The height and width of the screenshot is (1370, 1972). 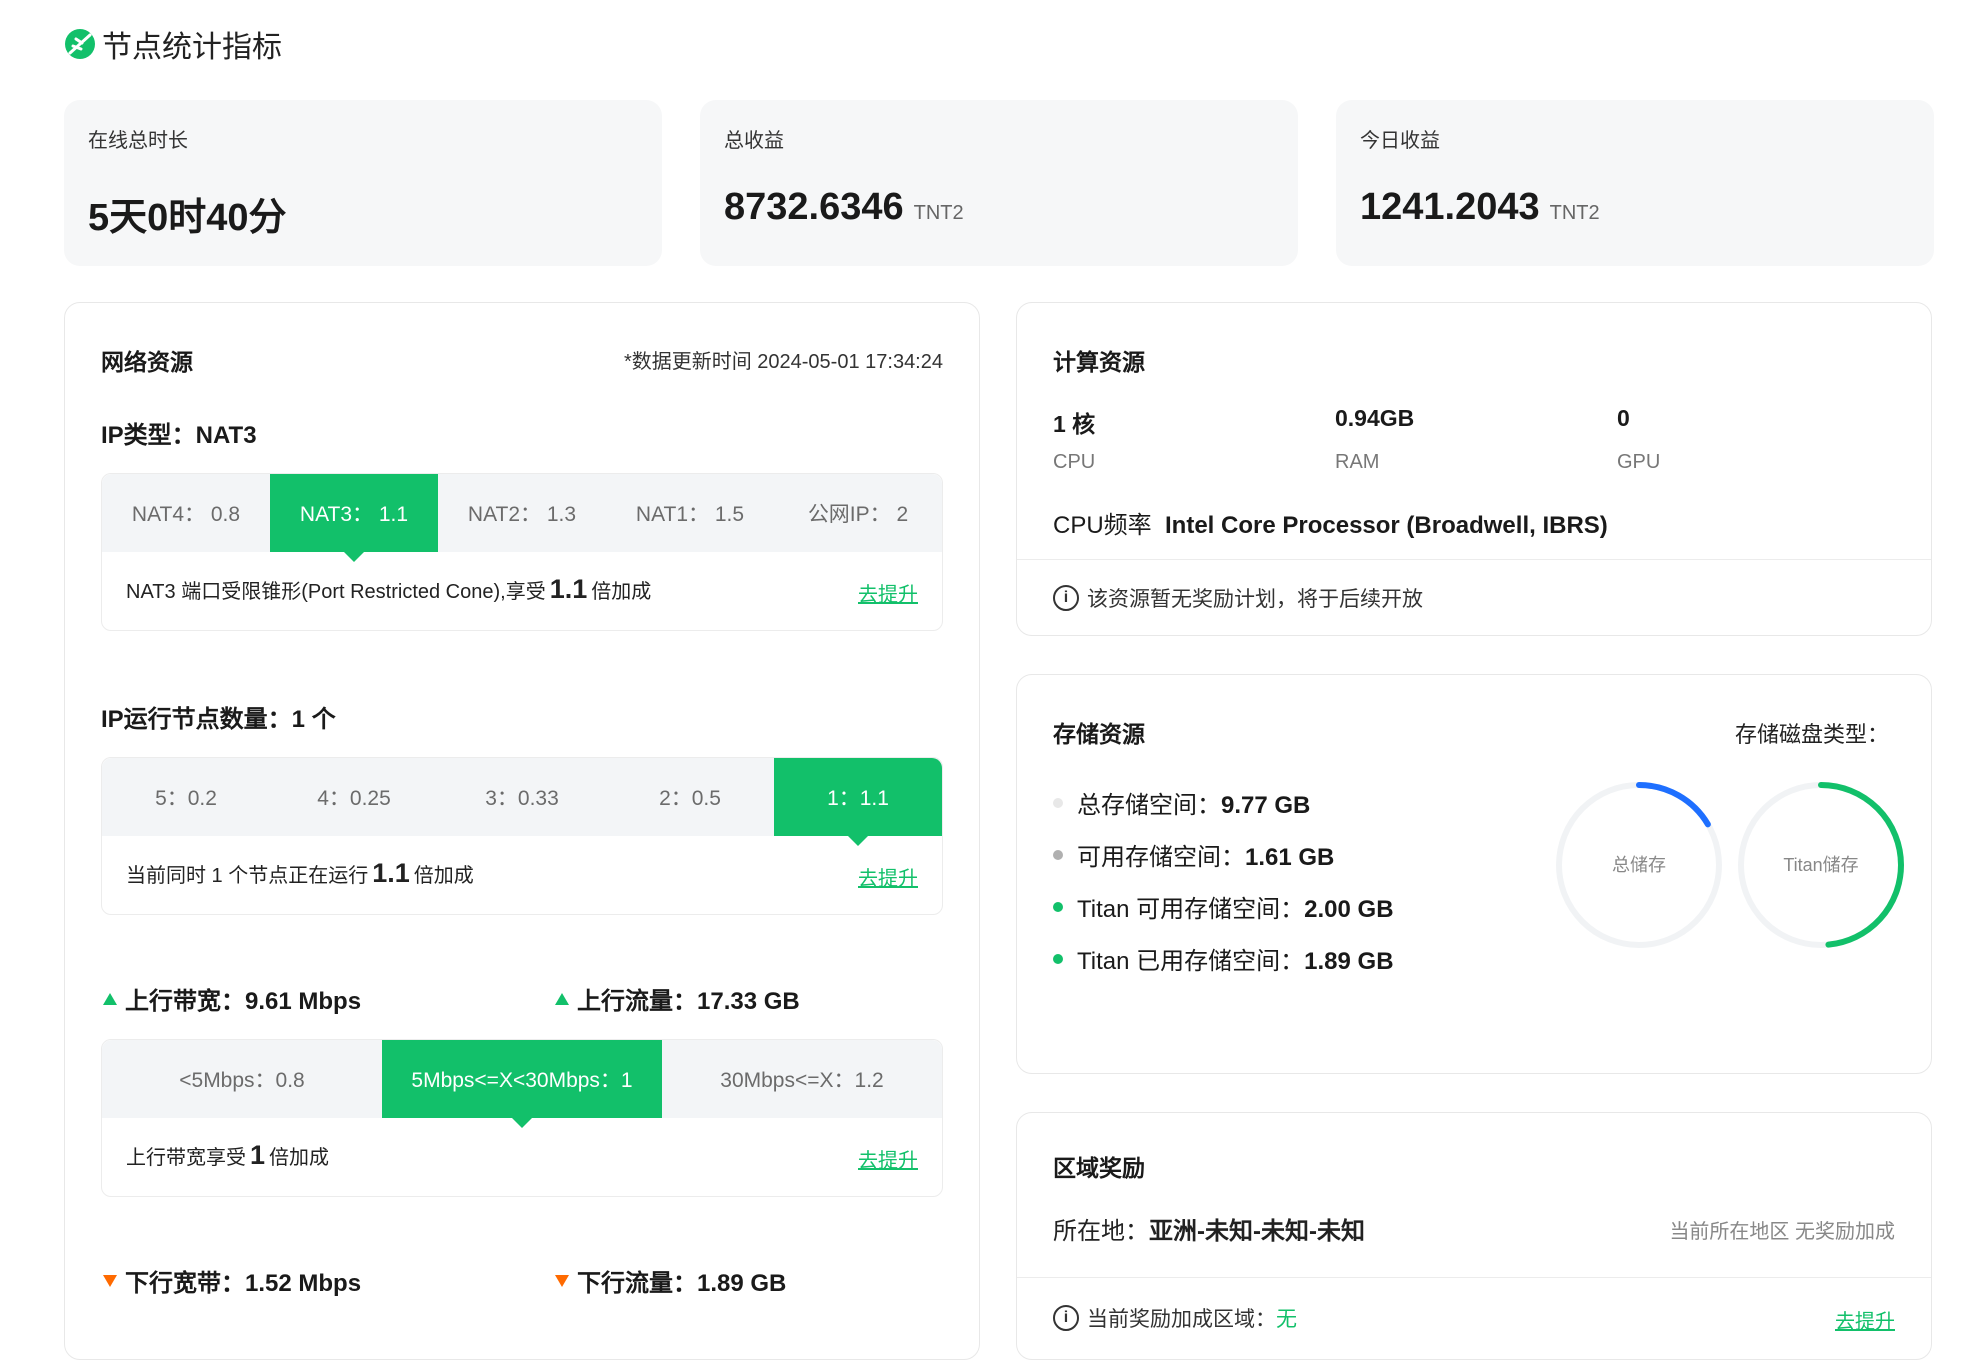 What do you see at coordinates (354, 797) in the screenshot?
I see `node-count-option-4: 4：0.25` at bounding box center [354, 797].